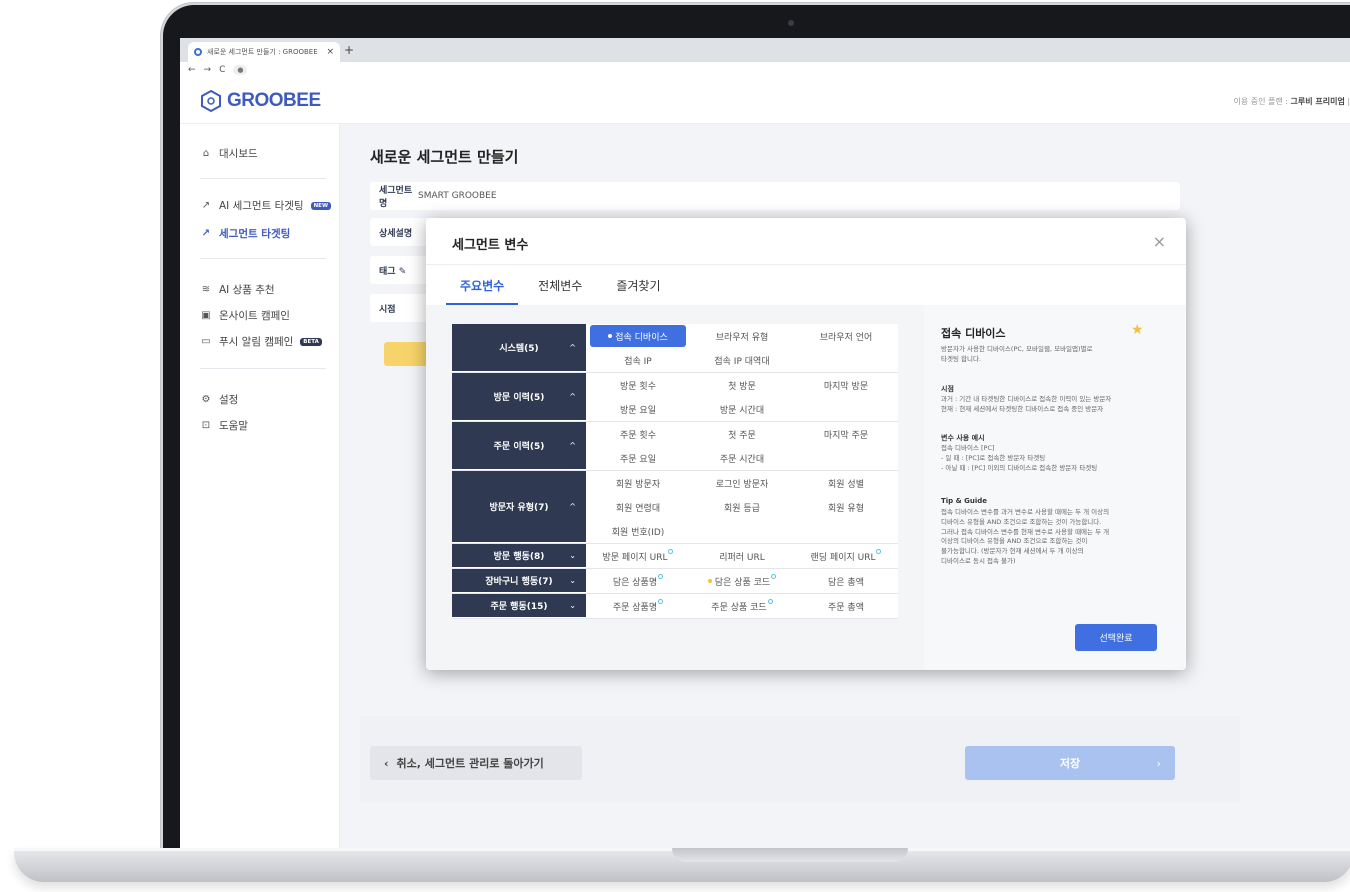 The width and height of the screenshot is (1350, 892). Describe the element at coordinates (610, 336) in the screenshot. I see `selected-dot-icon` at that location.